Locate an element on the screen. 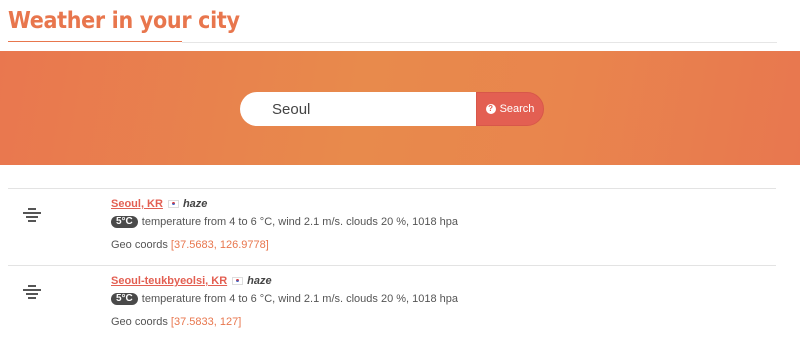 This screenshot has width=800, height=340. search-input is located at coordinates (360, 109).